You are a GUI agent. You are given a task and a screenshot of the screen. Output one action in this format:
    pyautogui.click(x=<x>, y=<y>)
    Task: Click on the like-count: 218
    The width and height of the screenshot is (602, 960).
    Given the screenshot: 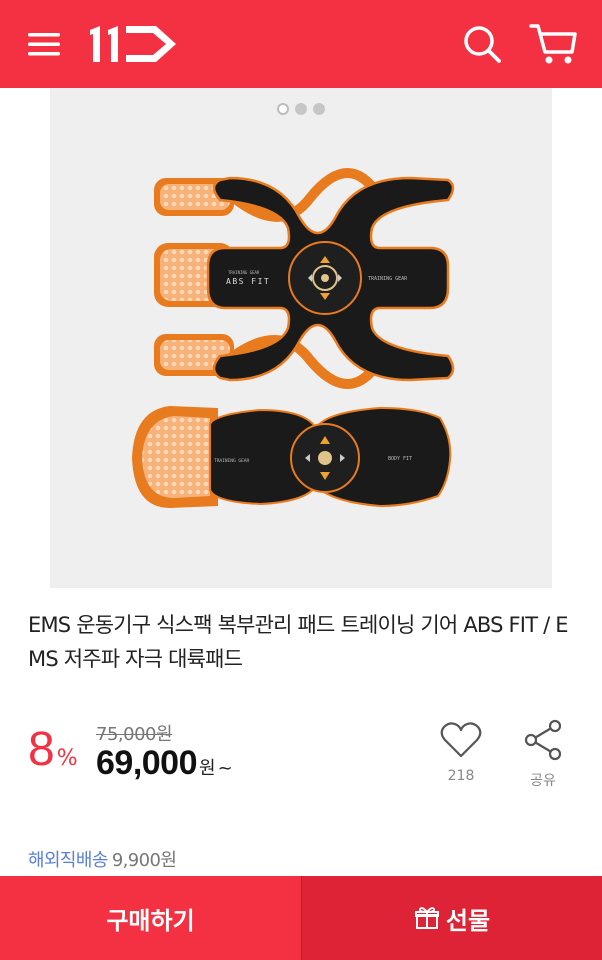 What is the action you would take?
    pyautogui.click(x=461, y=776)
    